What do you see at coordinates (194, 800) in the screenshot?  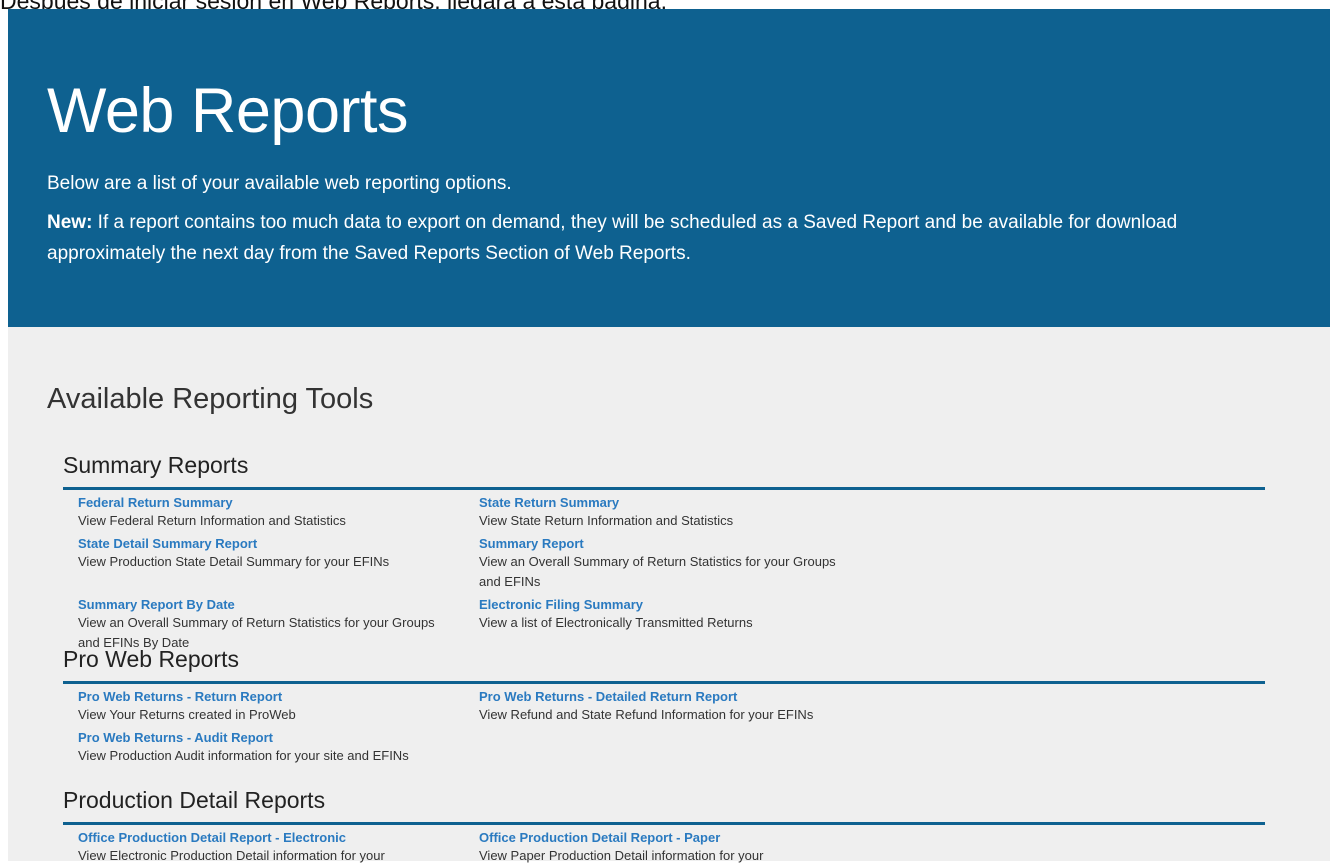 I see `section-title: Production Detail Reports` at bounding box center [194, 800].